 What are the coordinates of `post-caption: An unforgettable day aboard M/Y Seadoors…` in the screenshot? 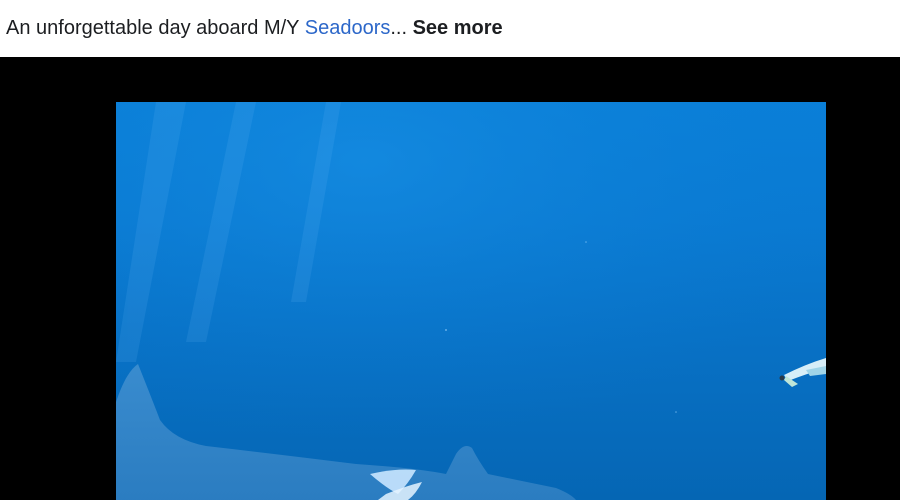 It's located at (254, 28).